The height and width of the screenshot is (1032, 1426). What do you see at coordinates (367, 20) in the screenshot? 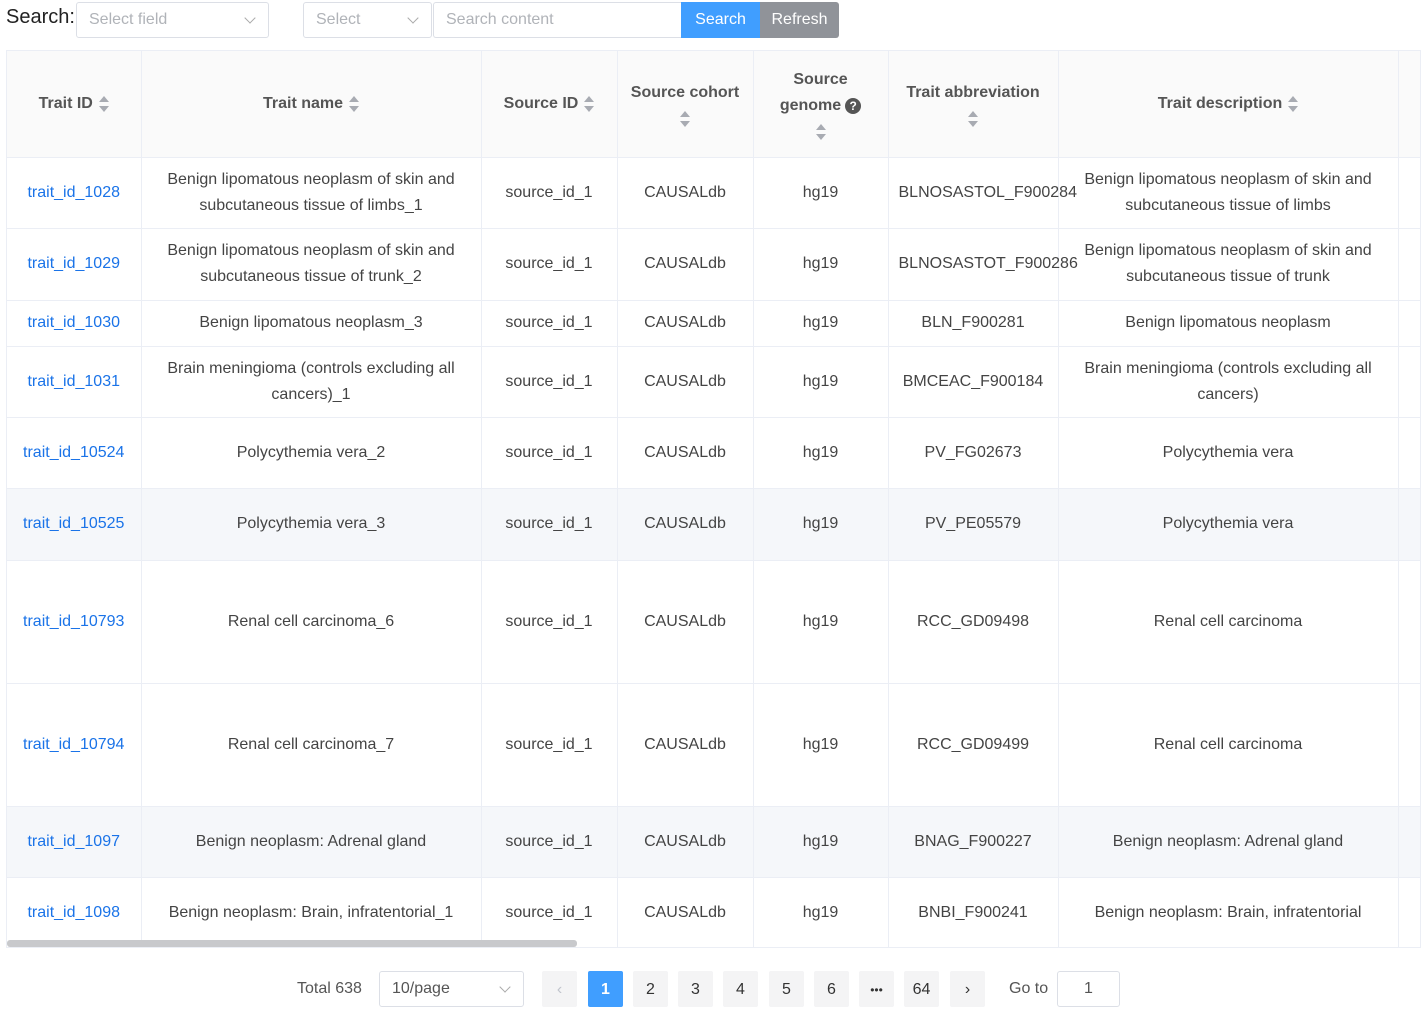
I see `operator-select: Select` at bounding box center [367, 20].